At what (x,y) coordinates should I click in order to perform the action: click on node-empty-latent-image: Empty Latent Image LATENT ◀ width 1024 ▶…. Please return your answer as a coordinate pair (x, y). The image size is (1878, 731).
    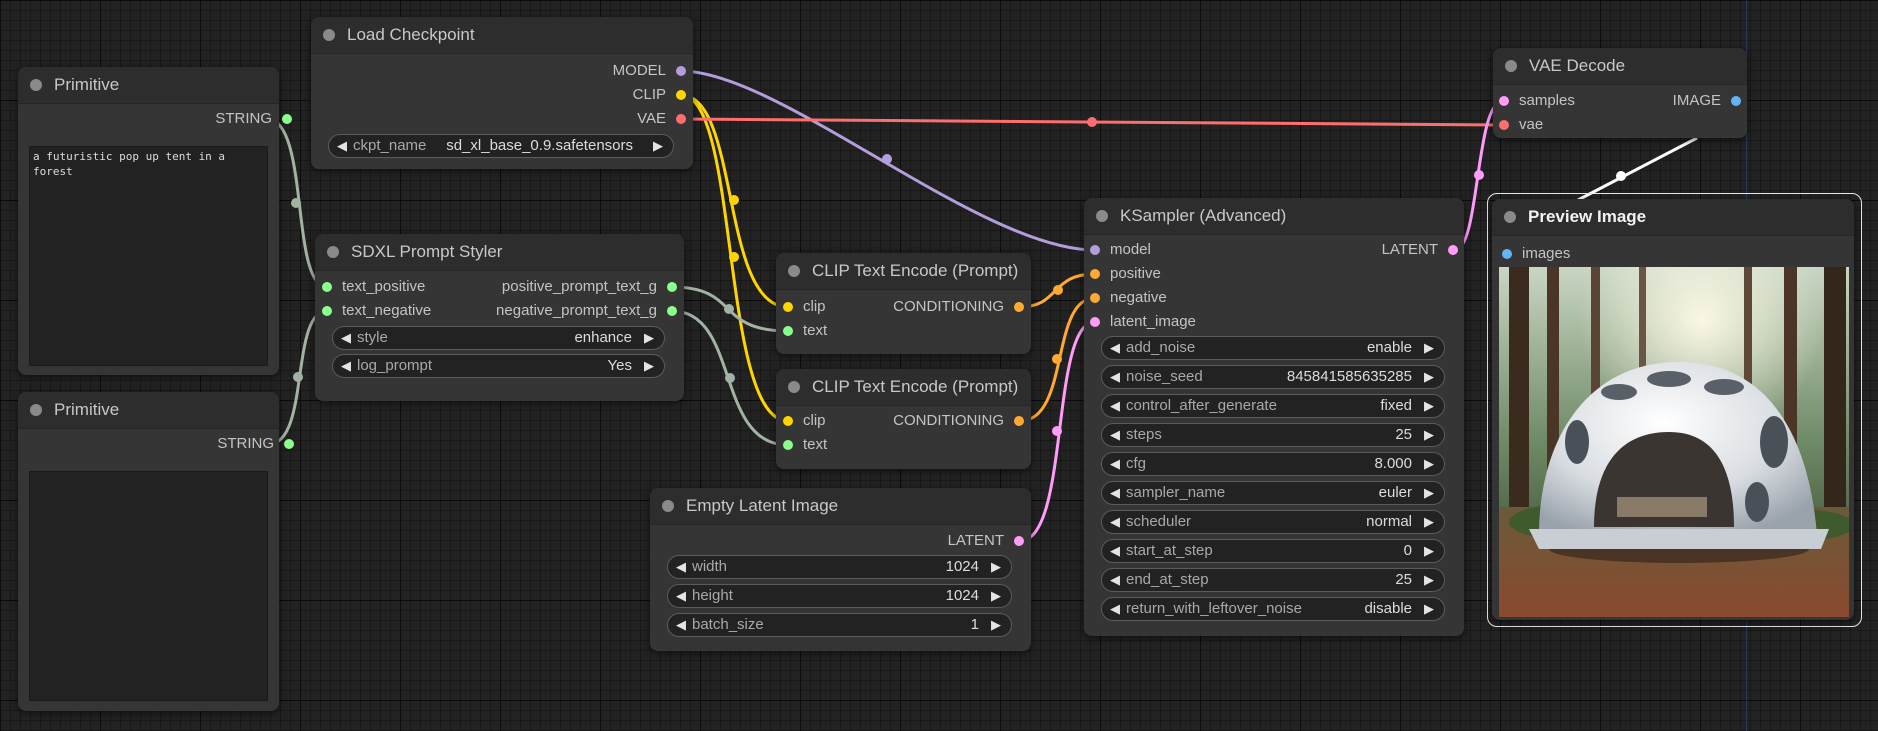
    Looking at the image, I should click on (840, 569).